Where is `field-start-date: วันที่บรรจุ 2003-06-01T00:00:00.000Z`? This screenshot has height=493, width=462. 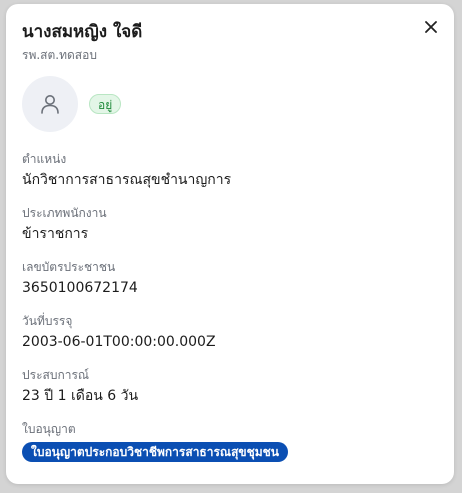 field-start-date: วันที่บรรจุ 2003-06-01T00:00:00.000Z is located at coordinates (119, 332).